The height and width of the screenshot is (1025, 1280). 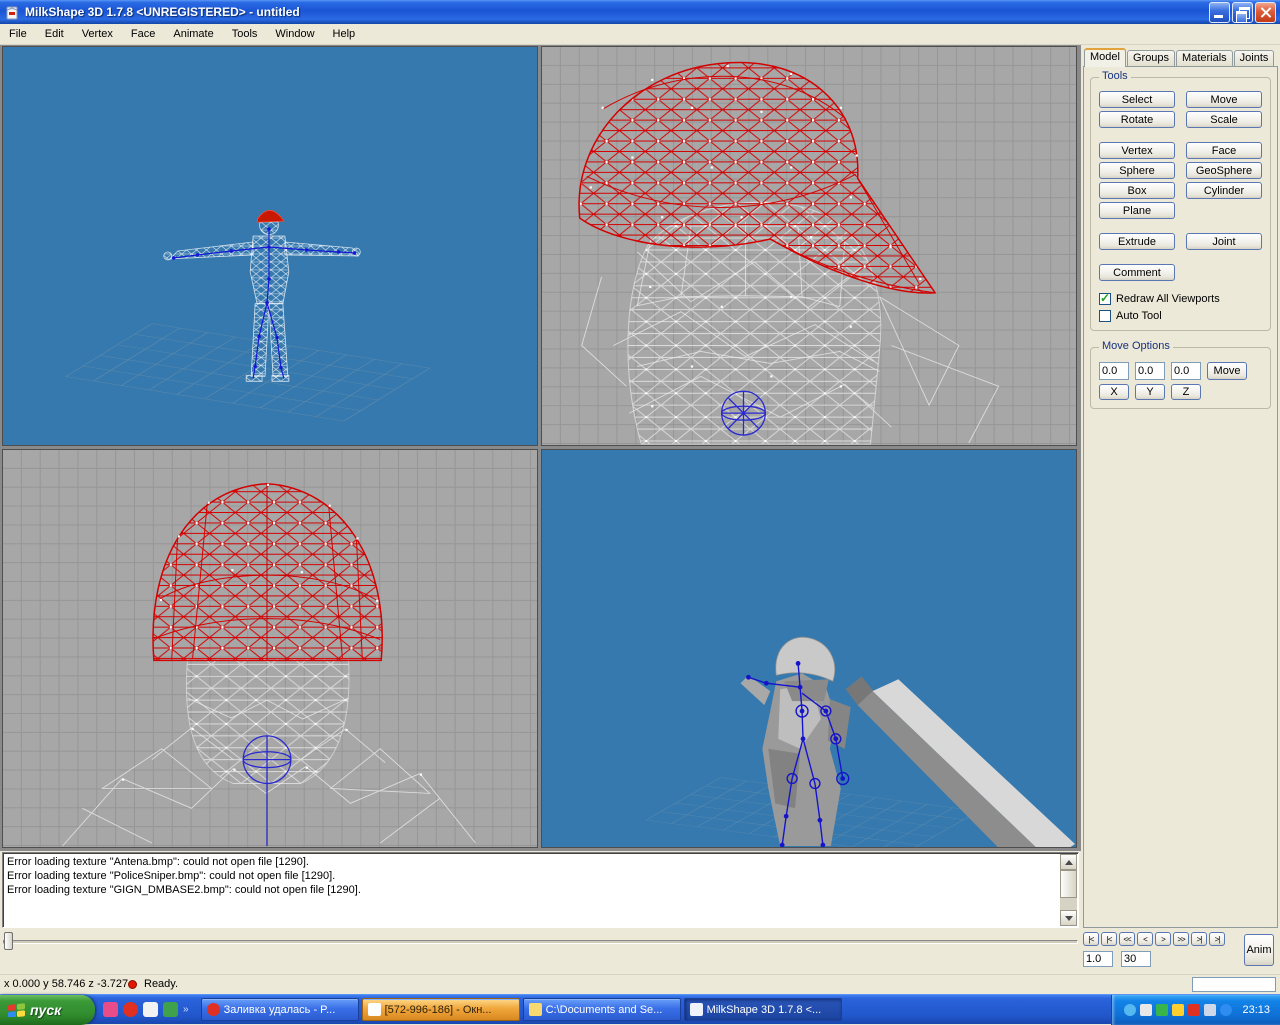 What do you see at coordinates (1068, 862) in the screenshot?
I see `scroll-up-icon` at bounding box center [1068, 862].